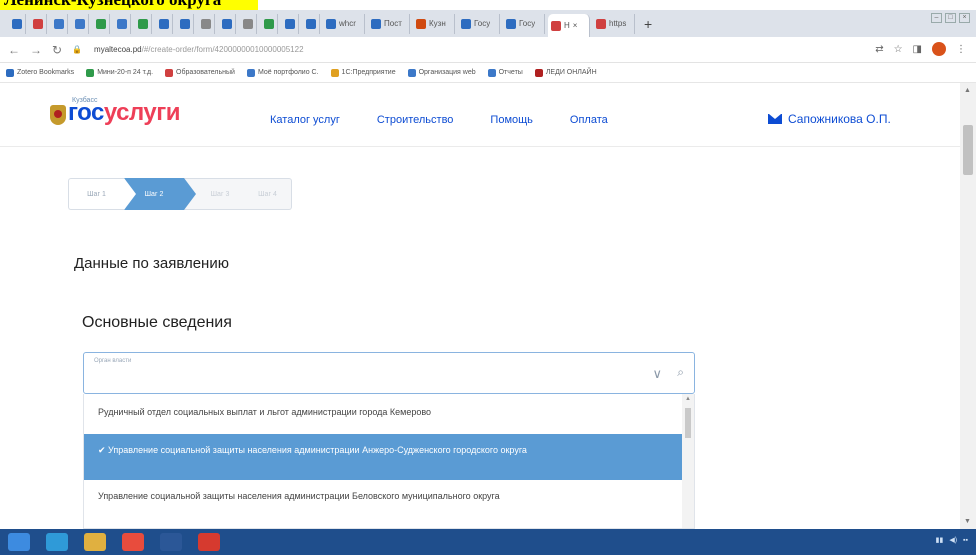  Describe the element at coordinates (829, 119) in the screenshot. I see `user-menu: Сапожникова О.П.` at that location.